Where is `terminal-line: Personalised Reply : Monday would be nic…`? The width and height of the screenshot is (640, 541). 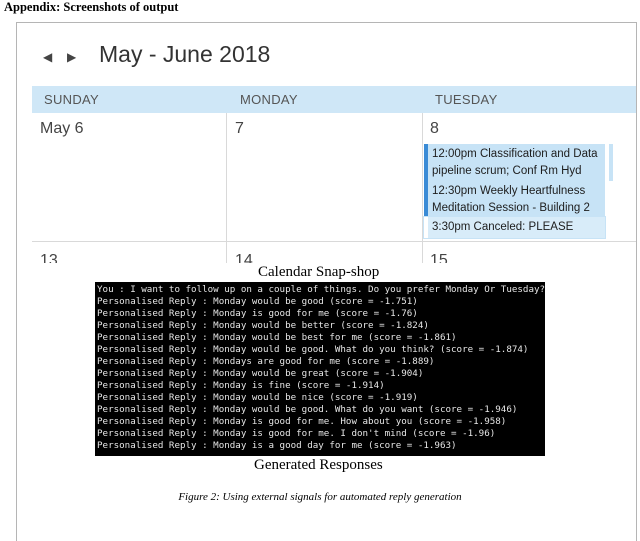
terminal-line: Personalised Reply : Monday would be nic… is located at coordinates (257, 397).